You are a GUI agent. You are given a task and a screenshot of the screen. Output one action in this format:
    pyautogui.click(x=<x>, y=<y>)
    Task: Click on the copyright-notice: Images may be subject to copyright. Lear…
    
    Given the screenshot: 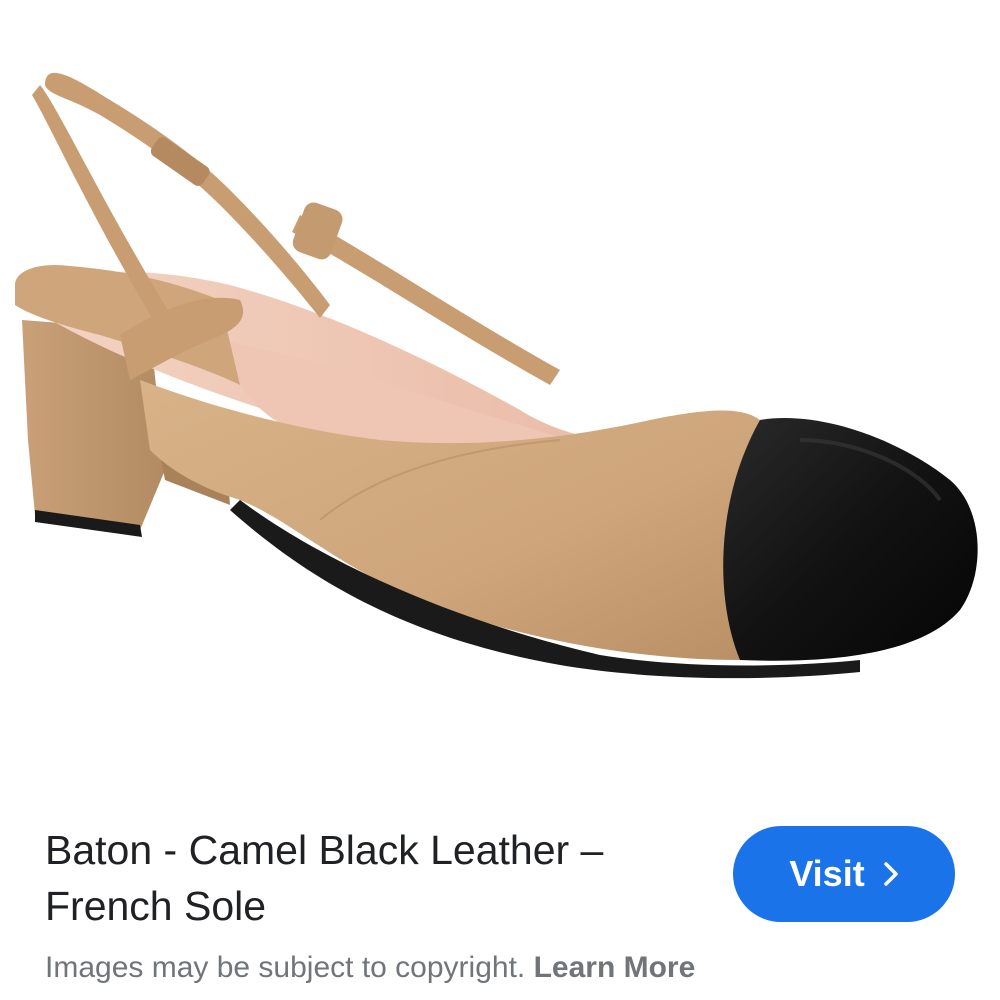 What is the action you would take?
    pyautogui.click(x=370, y=968)
    